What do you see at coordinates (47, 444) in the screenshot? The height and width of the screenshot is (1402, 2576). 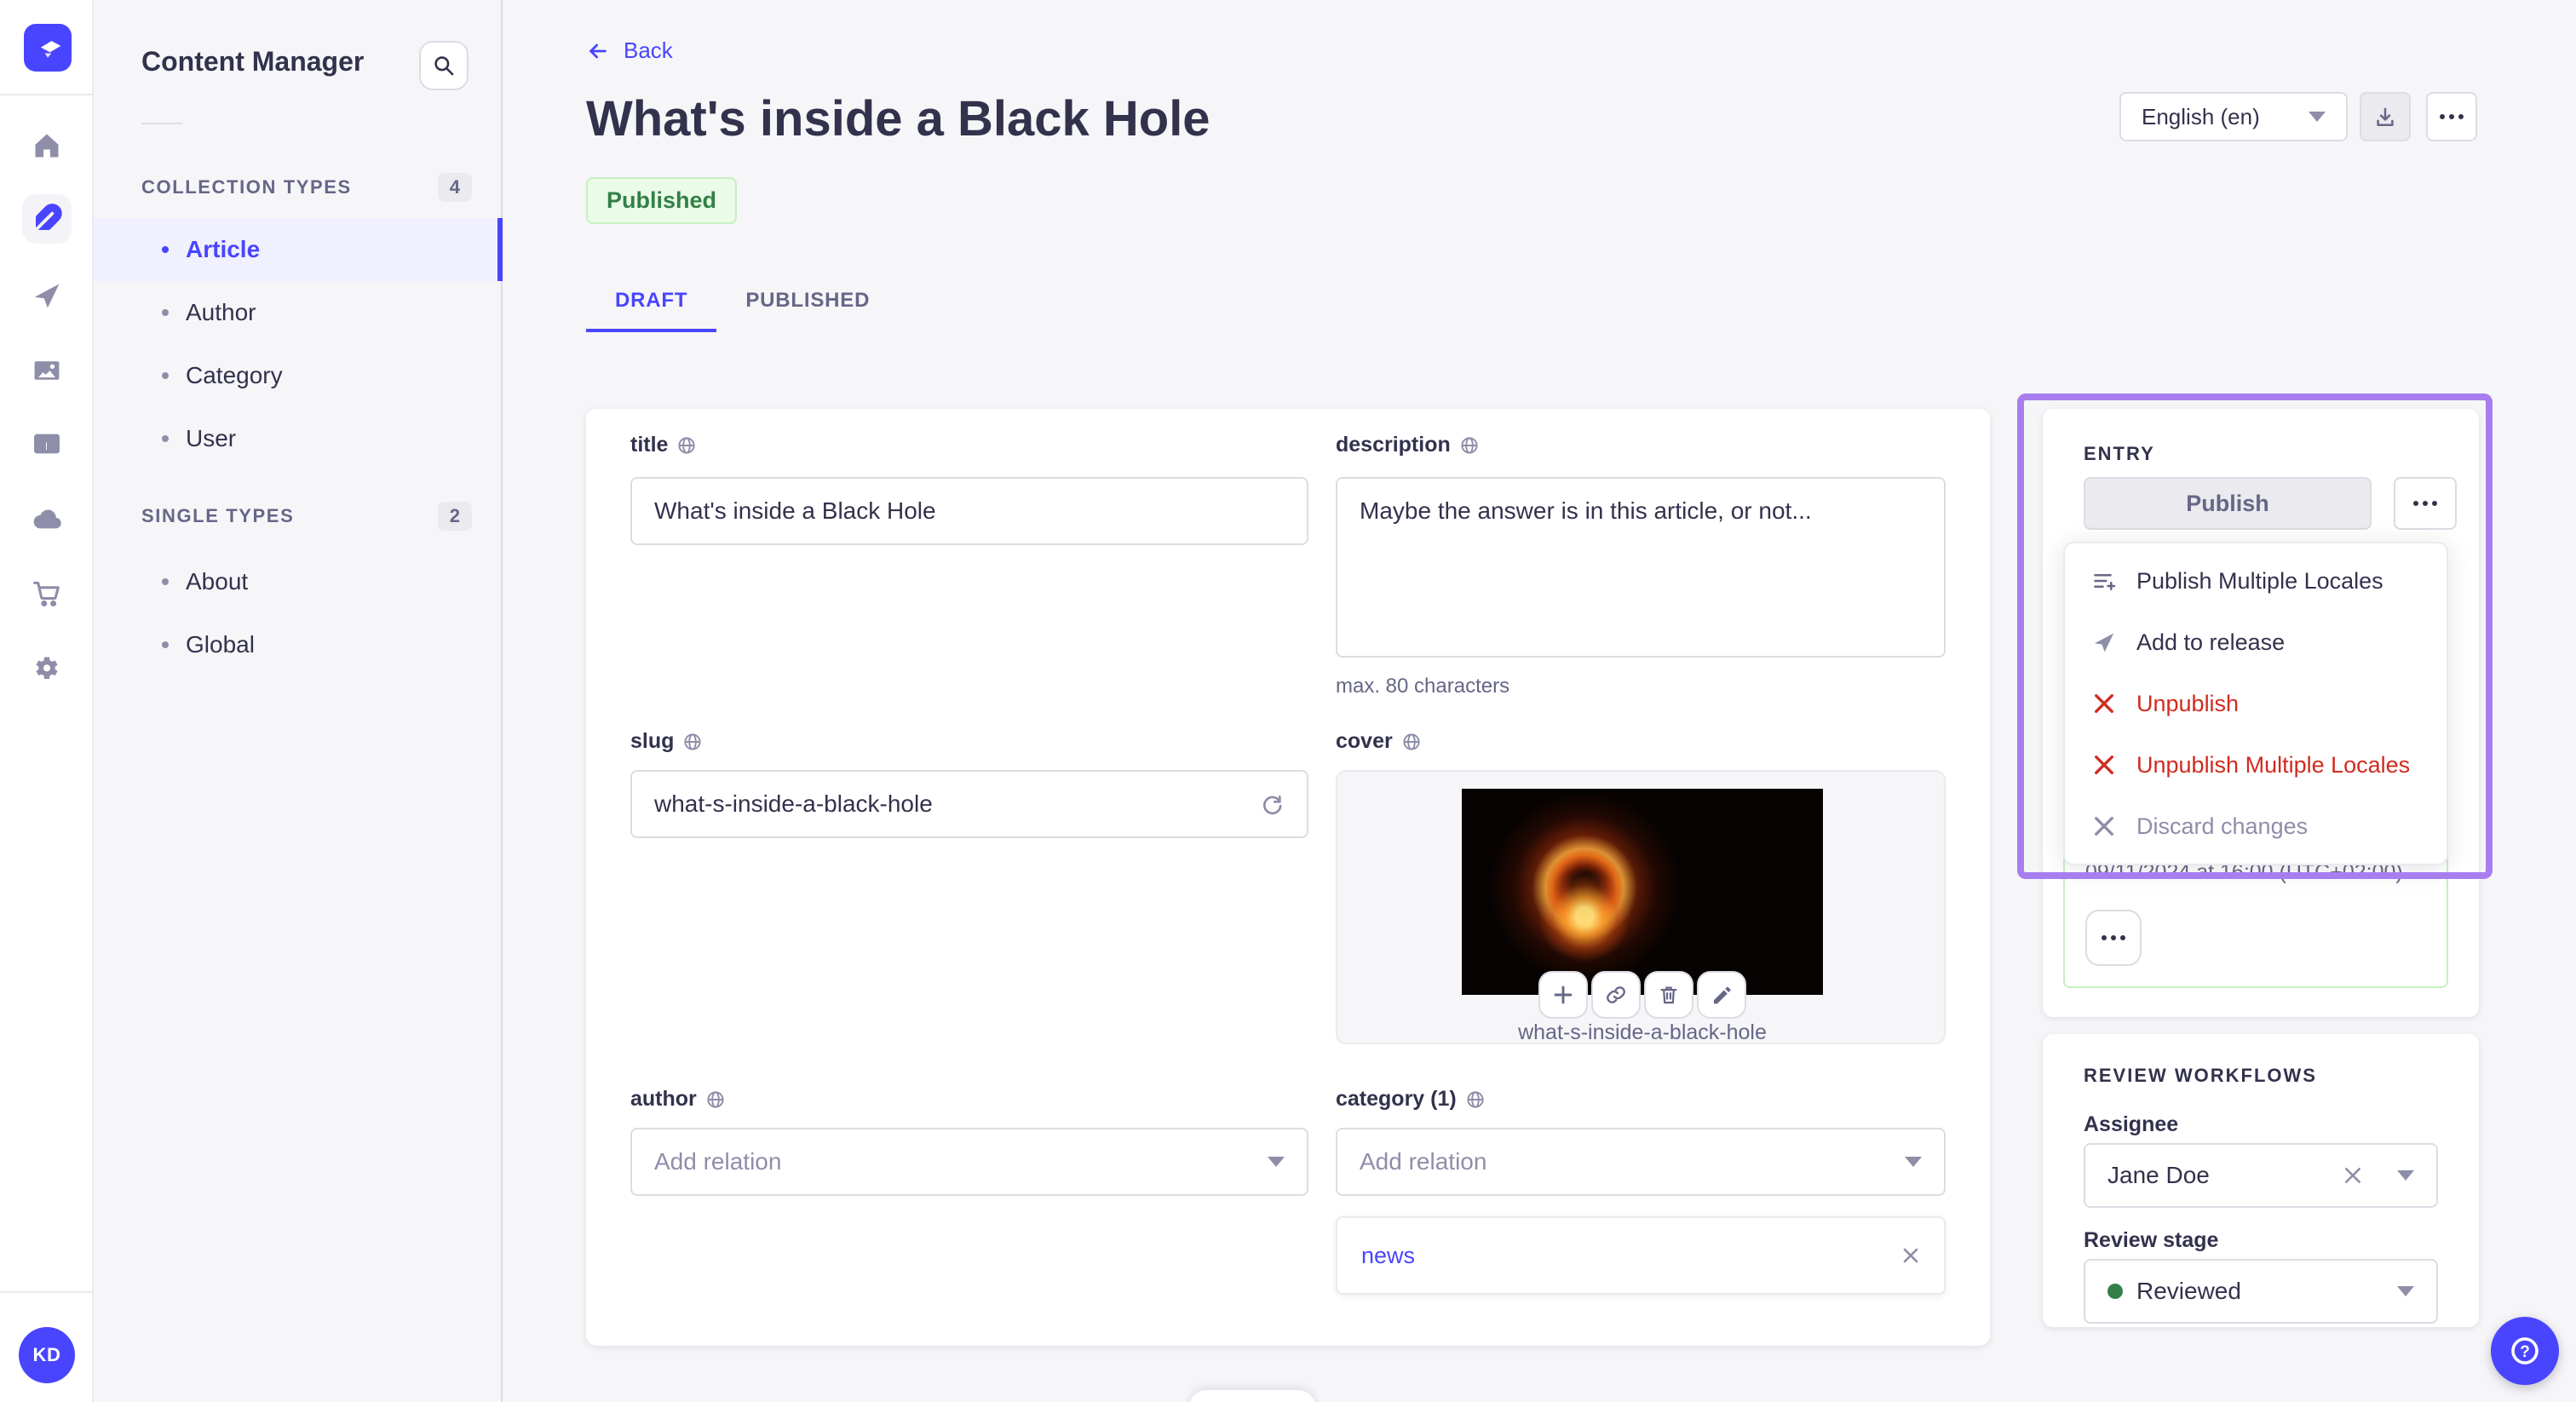 I see `layout-icon` at bounding box center [47, 444].